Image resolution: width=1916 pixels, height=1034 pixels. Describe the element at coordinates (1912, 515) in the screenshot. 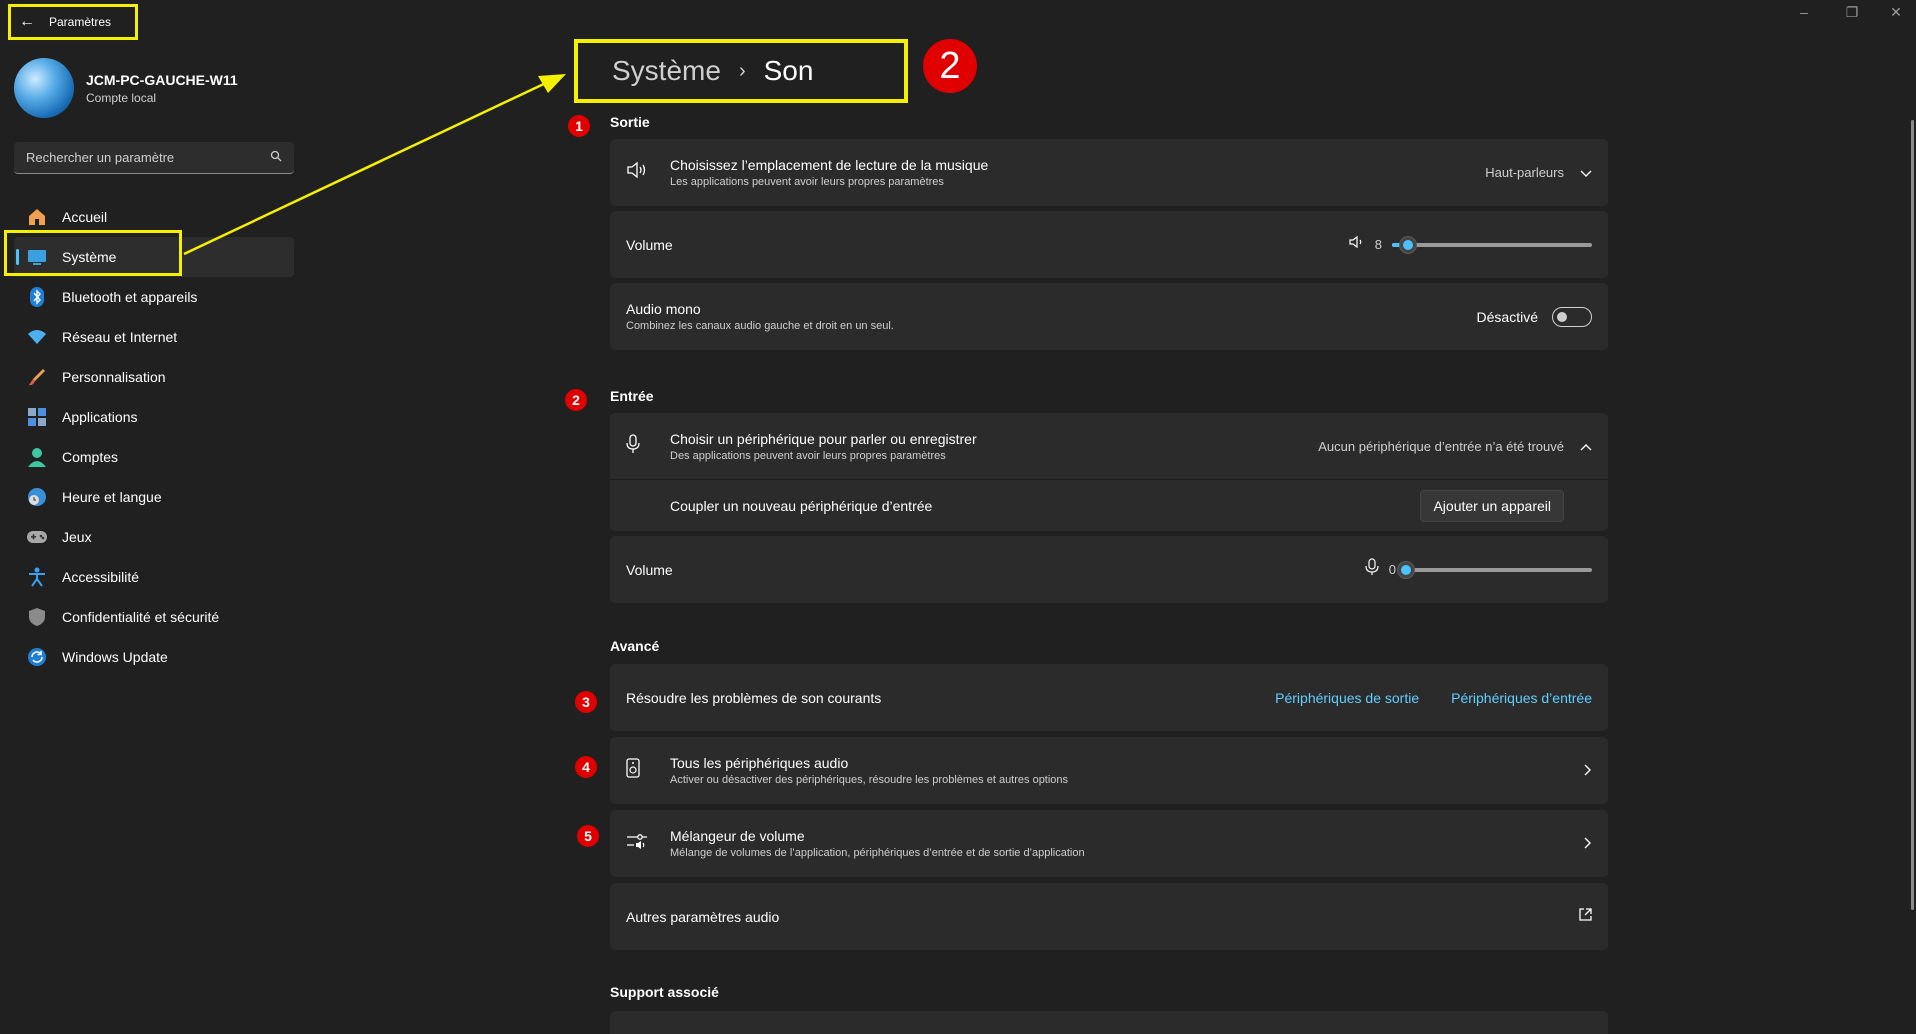

I see `scrollbar` at that location.